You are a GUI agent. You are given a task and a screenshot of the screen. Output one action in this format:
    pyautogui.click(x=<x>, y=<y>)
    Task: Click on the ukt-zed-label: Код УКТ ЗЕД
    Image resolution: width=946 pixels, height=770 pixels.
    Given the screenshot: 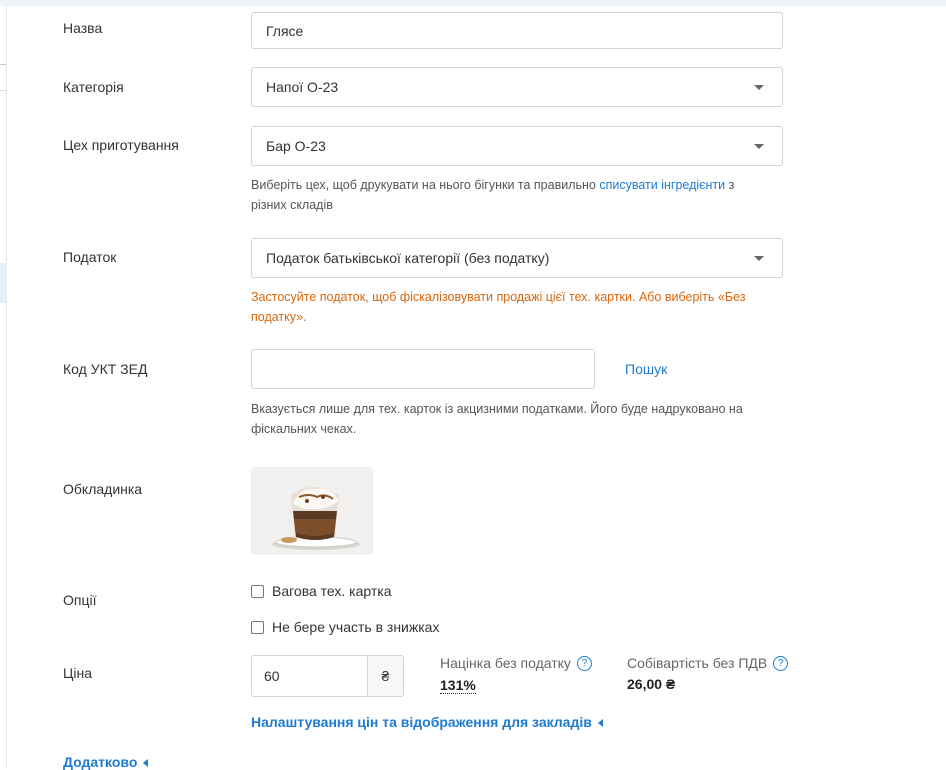 What is the action you would take?
    pyautogui.click(x=105, y=369)
    